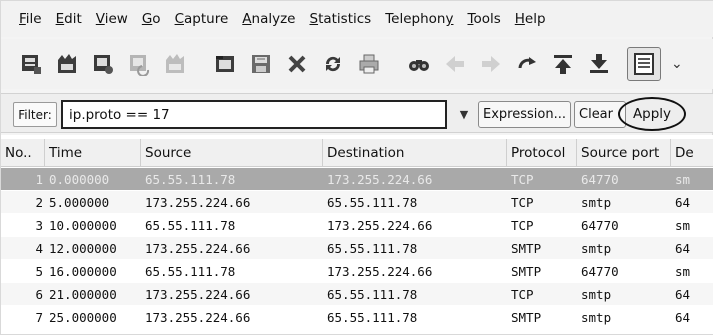 This screenshot has width=713, height=335. Describe the element at coordinates (333, 64) in the screenshot. I see `reload-icon` at that location.